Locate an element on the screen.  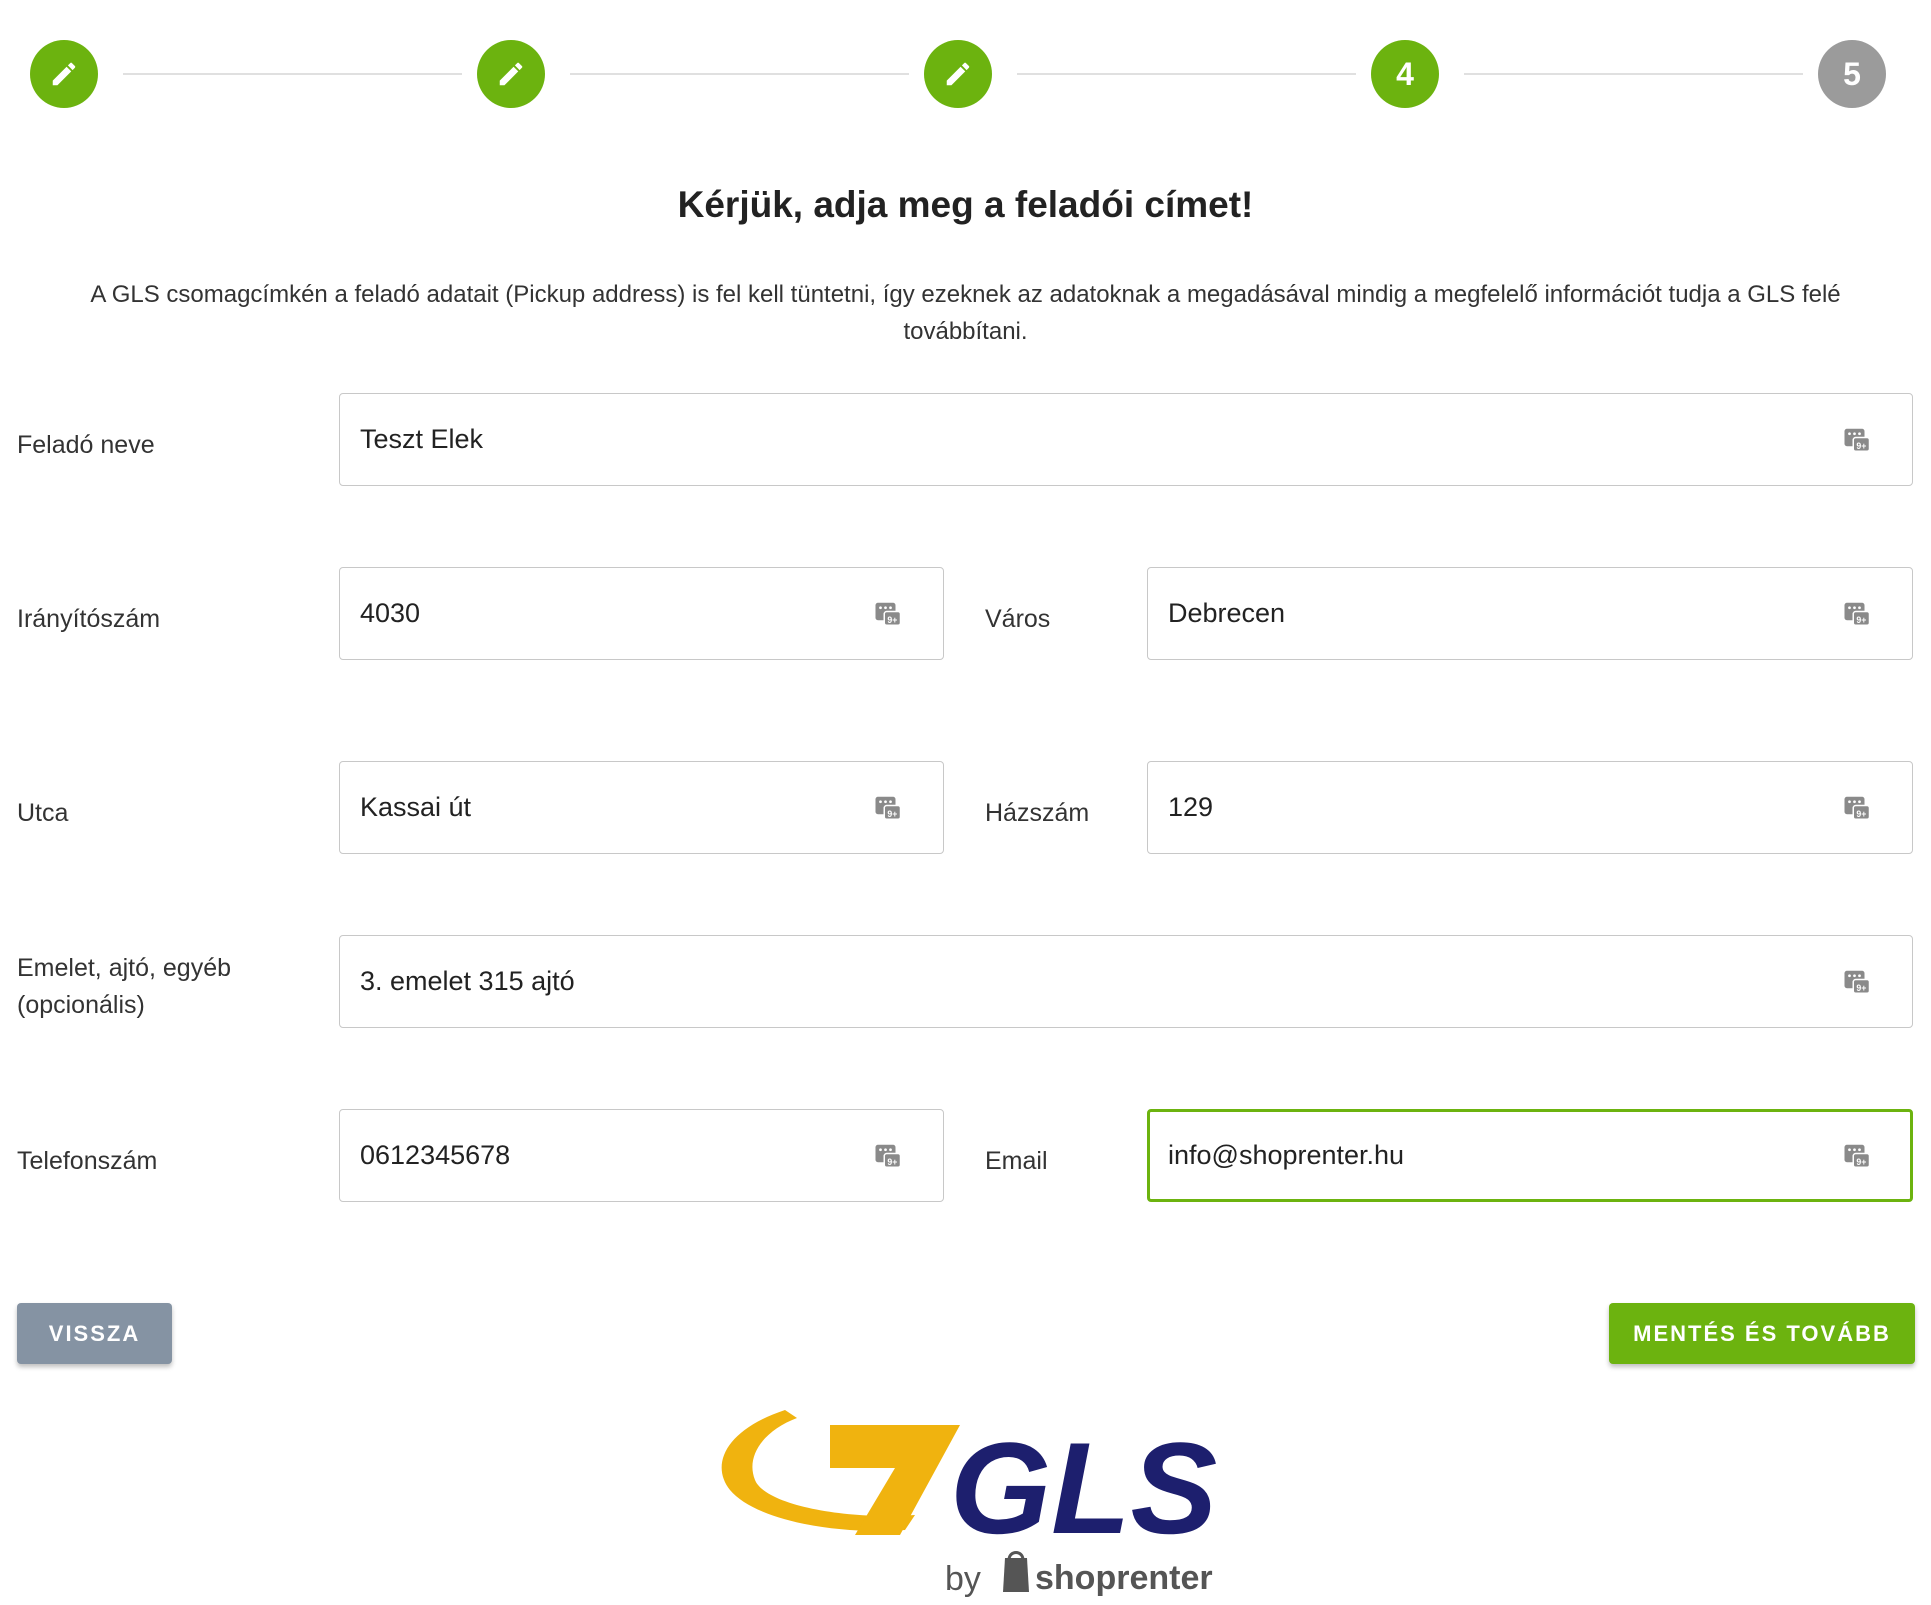
extra-label-line1: Emelet, ajtó, egyéb is located at coordinates (124, 968).